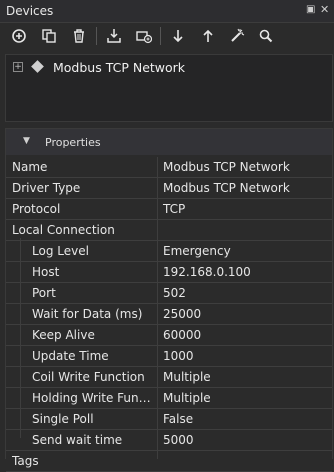 This screenshot has height=472, width=334. What do you see at coordinates (46, 188) in the screenshot?
I see `property-name: Driver Type` at bounding box center [46, 188].